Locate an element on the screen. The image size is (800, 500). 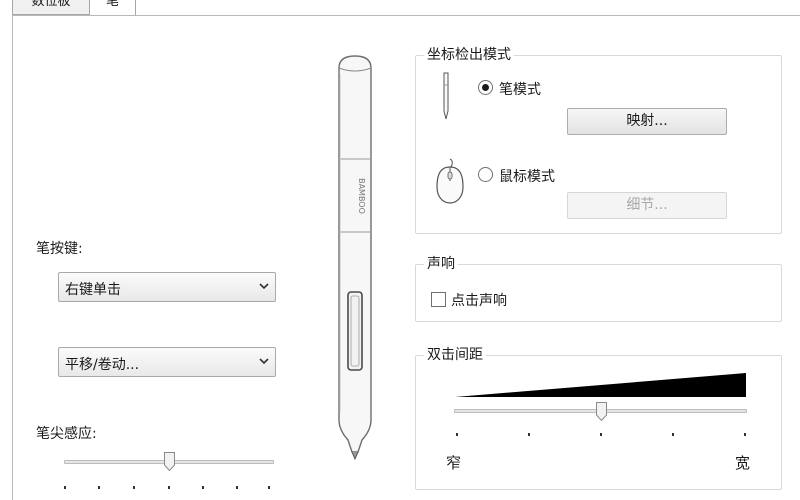
tab-strip: 数位板 笔 is located at coordinates (400, 8).